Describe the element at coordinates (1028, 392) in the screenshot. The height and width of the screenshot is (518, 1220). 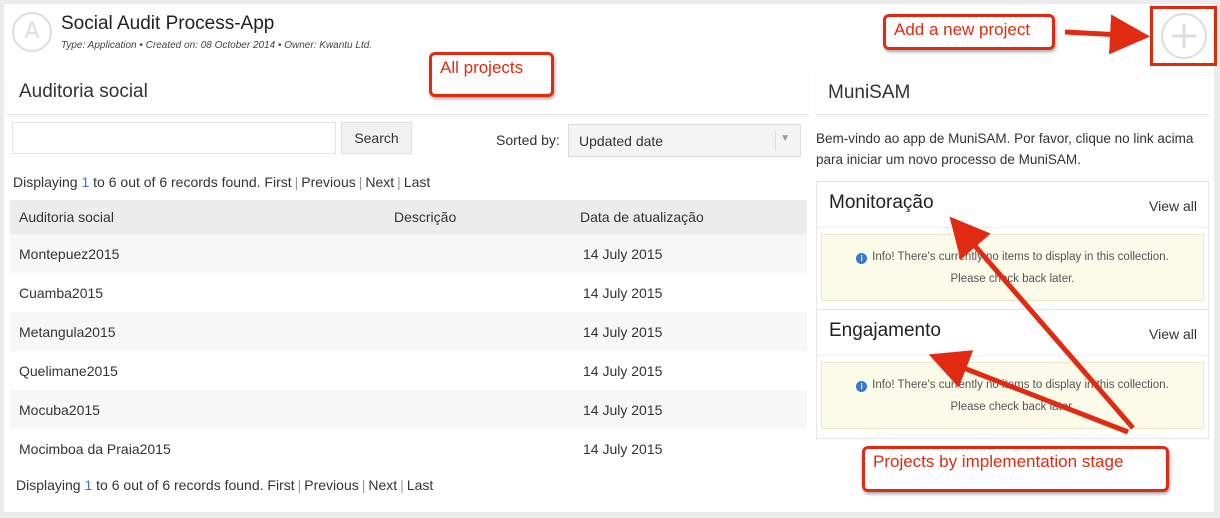
I see `arrow-to-engajamento` at that location.